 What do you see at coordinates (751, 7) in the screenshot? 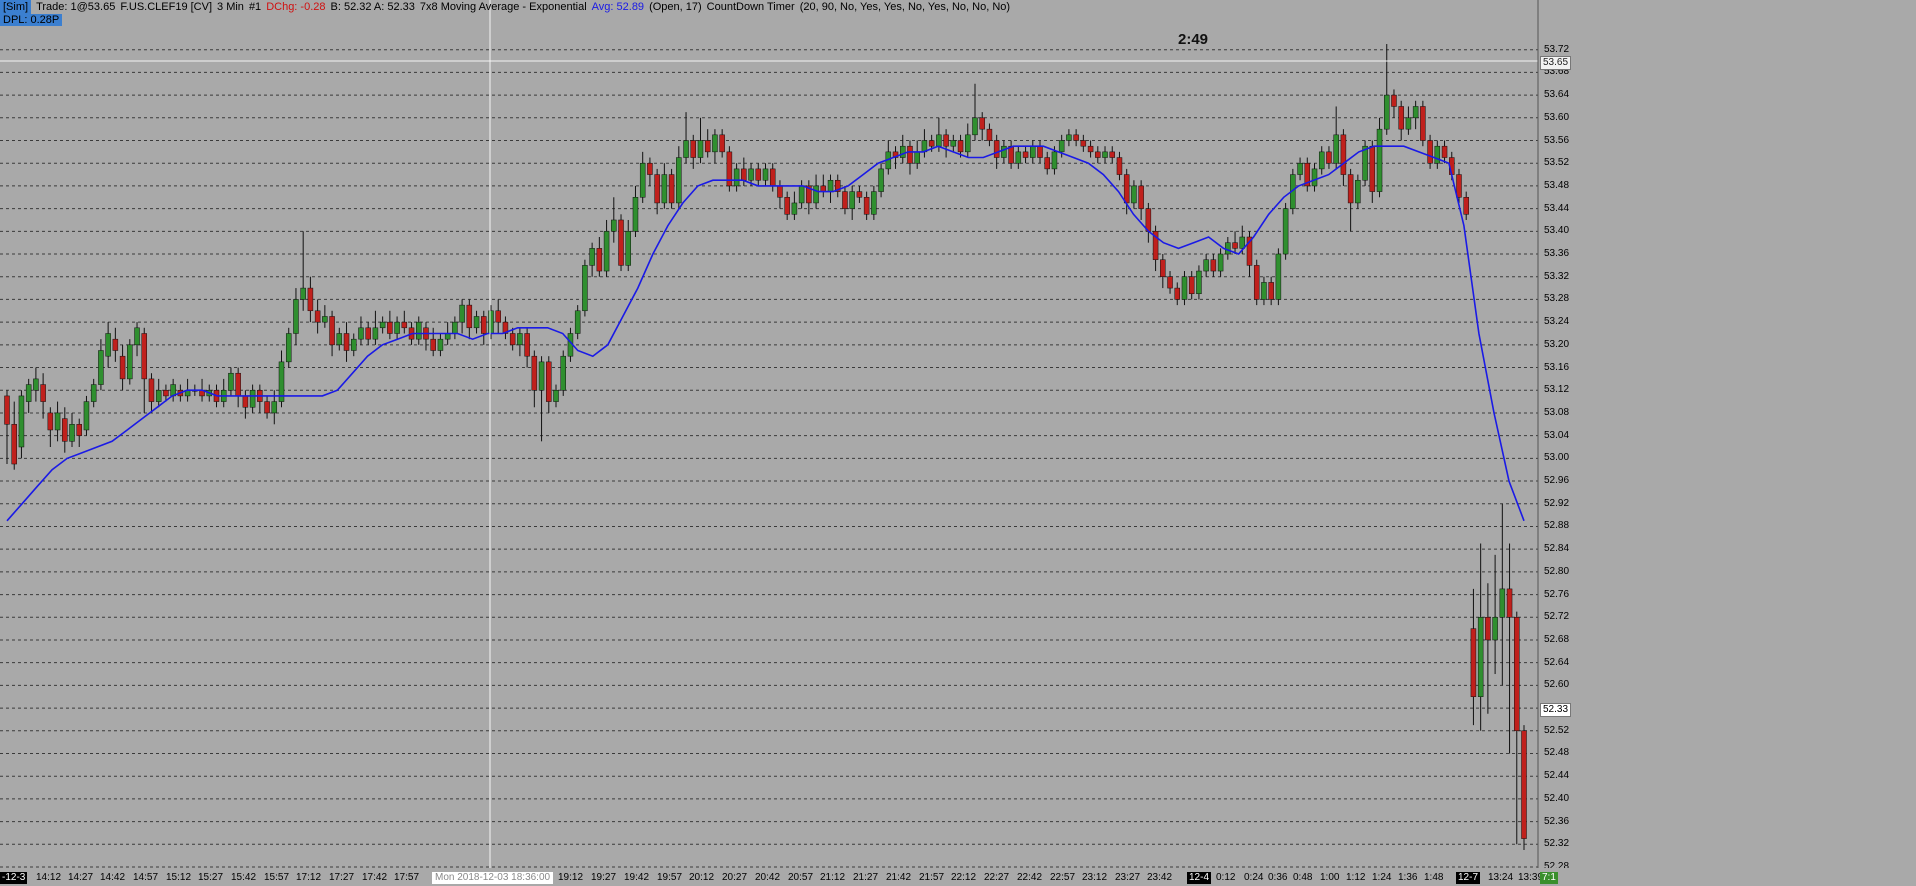
I see `timer-study-name: CountDown Timer` at bounding box center [751, 7].